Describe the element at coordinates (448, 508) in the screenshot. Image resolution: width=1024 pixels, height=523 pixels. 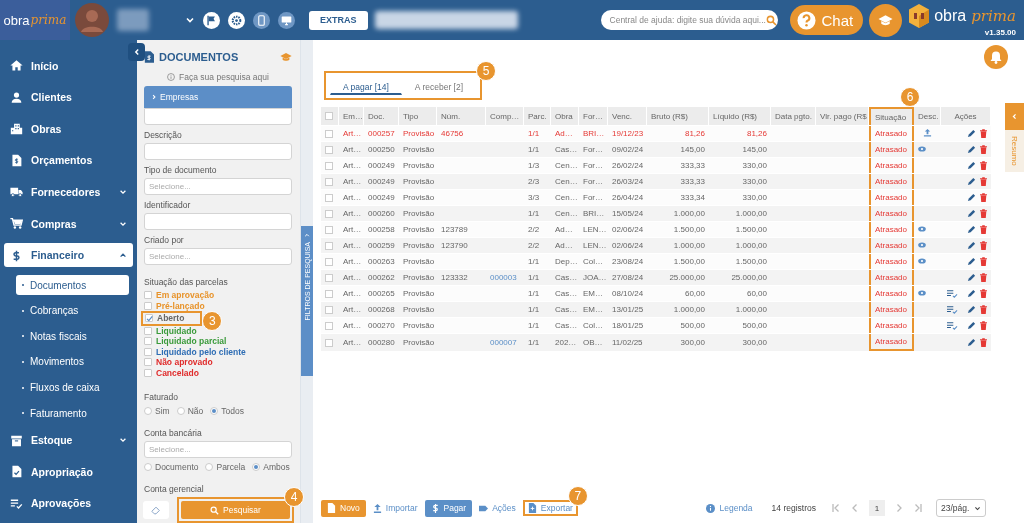
I see `pay-button: Pagar` at that location.